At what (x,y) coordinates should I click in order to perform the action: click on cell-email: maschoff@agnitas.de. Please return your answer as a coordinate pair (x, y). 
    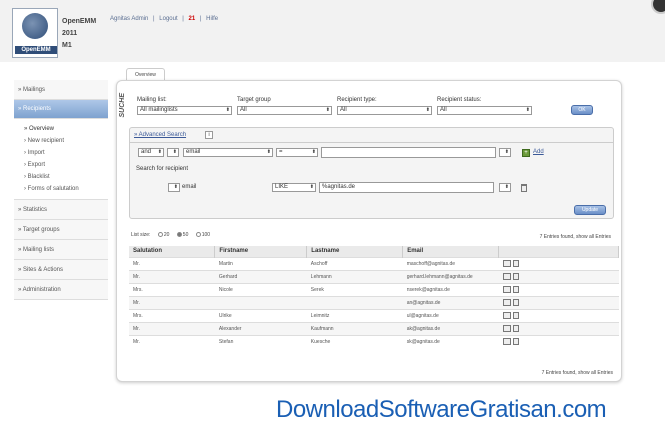
    Looking at the image, I should click on (450, 263).